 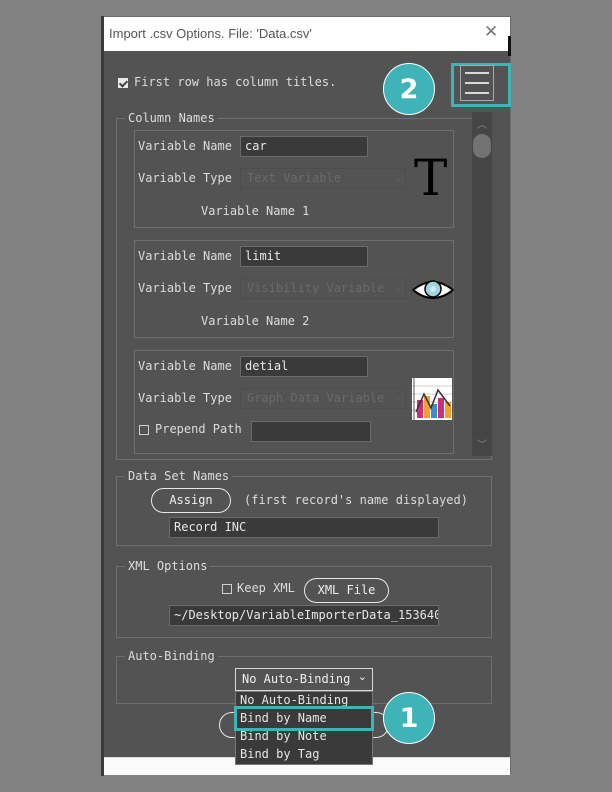 I want to click on dropdown-option-bind-by-tag: Bind by Tag, so click(x=279, y=754).